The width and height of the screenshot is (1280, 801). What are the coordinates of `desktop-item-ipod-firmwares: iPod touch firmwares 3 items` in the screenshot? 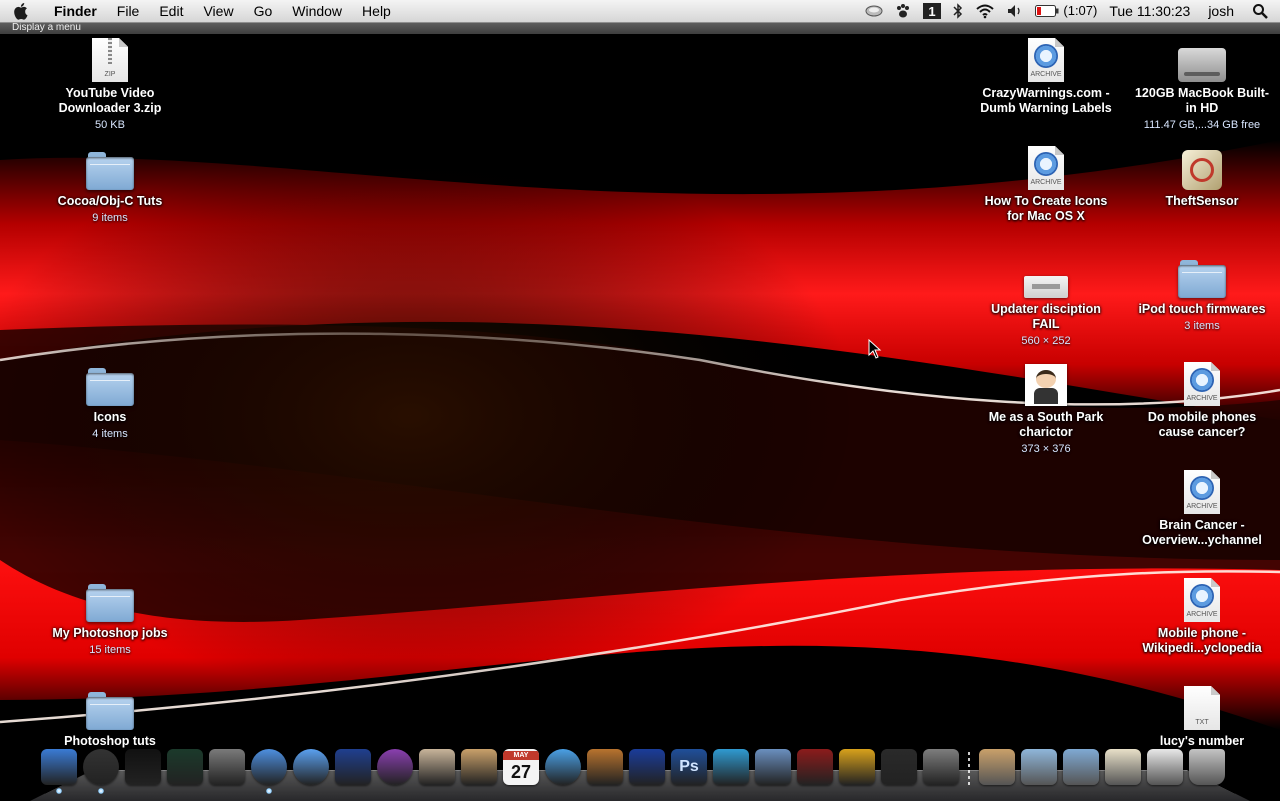 It's located at (1202, 291).